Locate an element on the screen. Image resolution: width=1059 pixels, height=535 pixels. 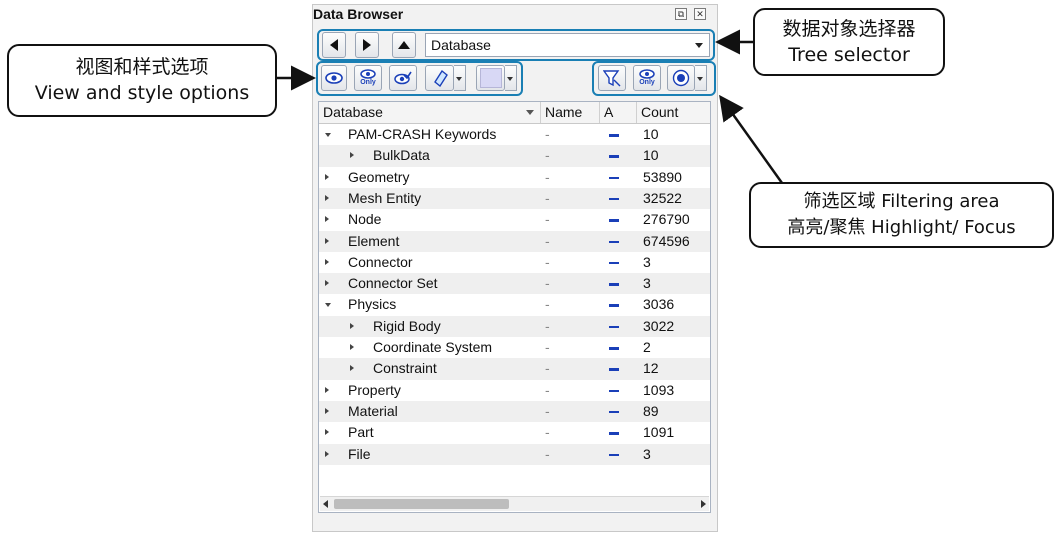
view-options-en-label: View and style options is located at coordinates (142, 93).